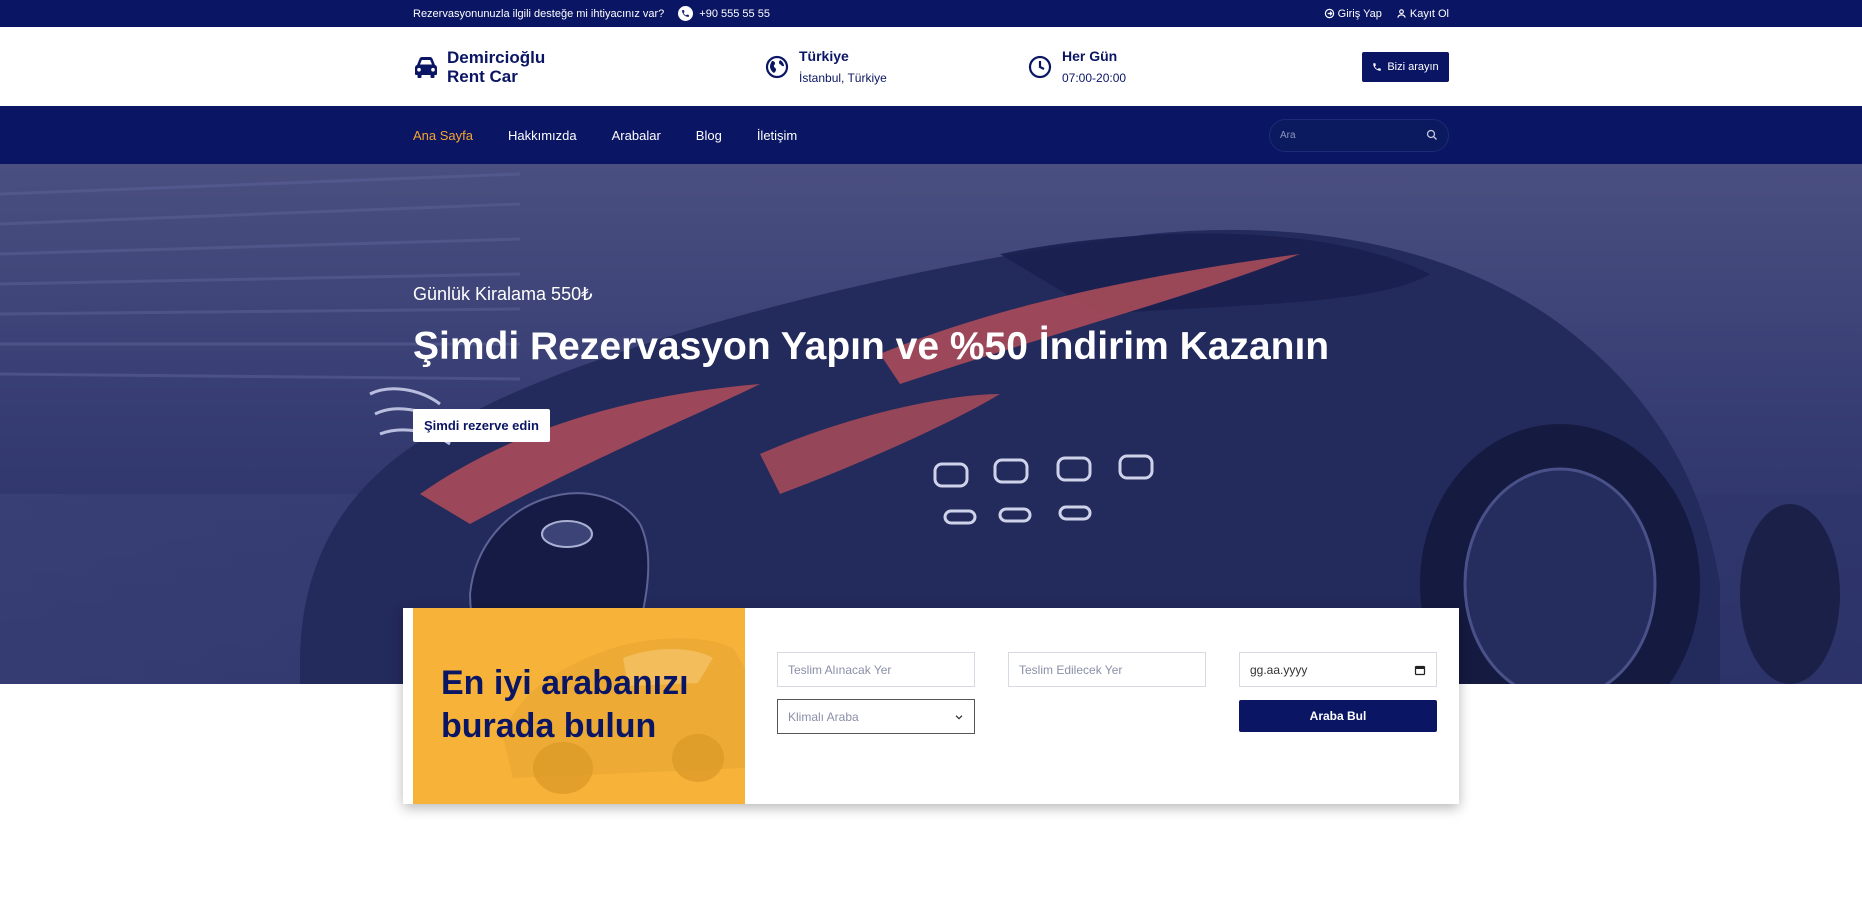  What do you see at coordinates (734, 13) in the screenshot?
I see `phone-number: +90 555 55 55` at bounding box center [734, 13].